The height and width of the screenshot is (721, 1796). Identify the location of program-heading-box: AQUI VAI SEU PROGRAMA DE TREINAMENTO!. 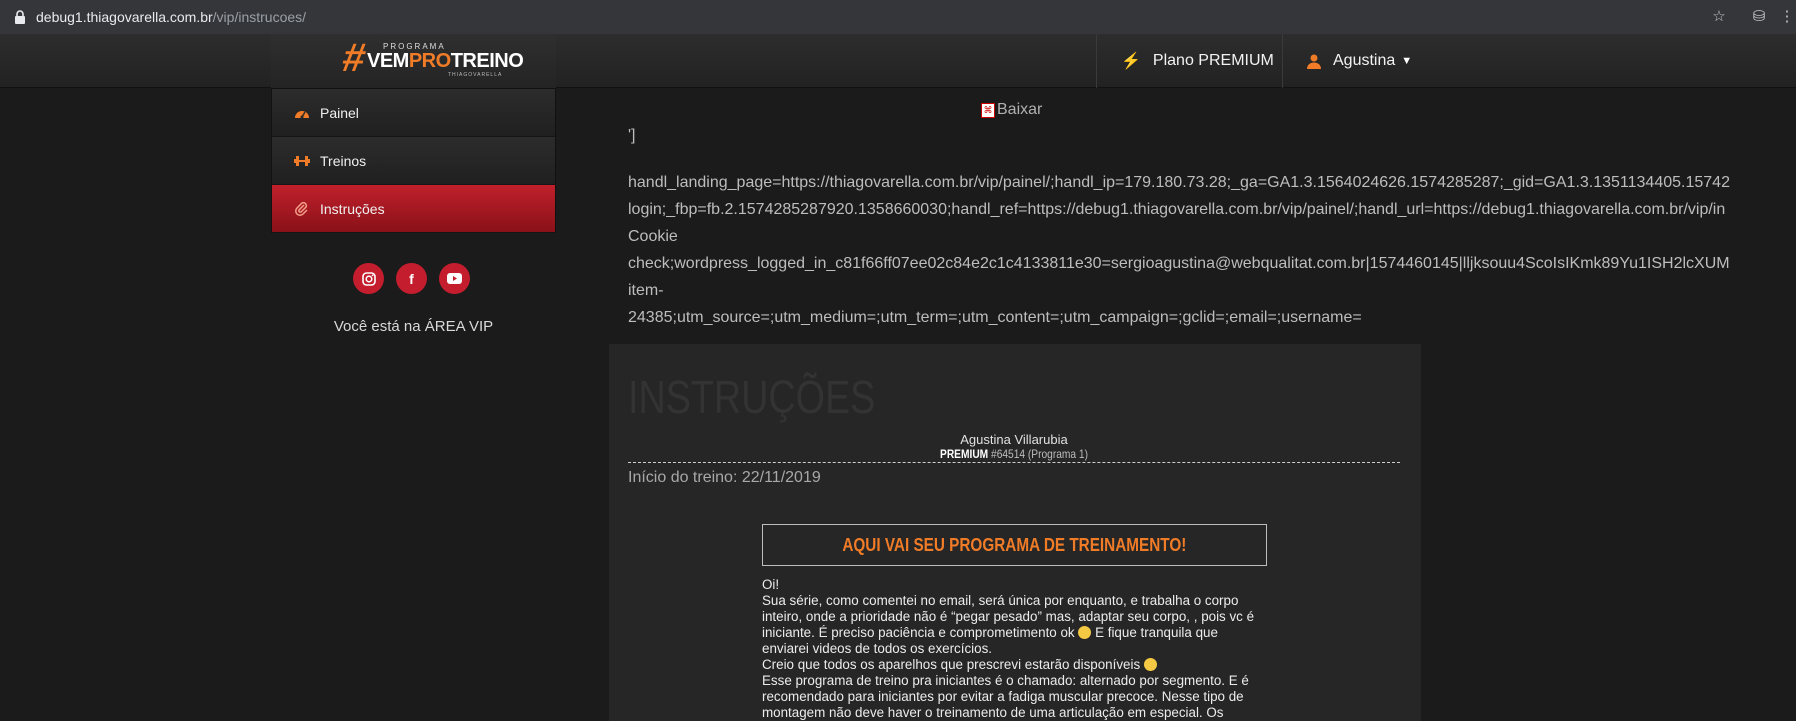
(1014, 545).